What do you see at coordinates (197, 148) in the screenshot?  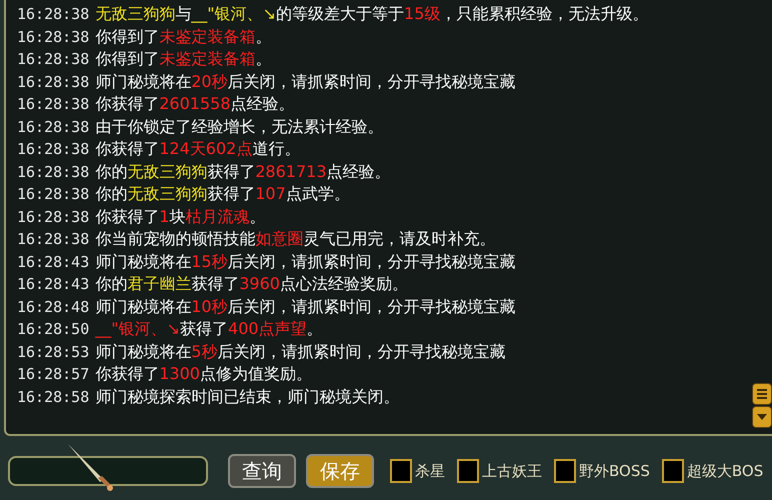 I see `chat-message: 你获得了 124天602点道行。` at bounding box center [197, 148].